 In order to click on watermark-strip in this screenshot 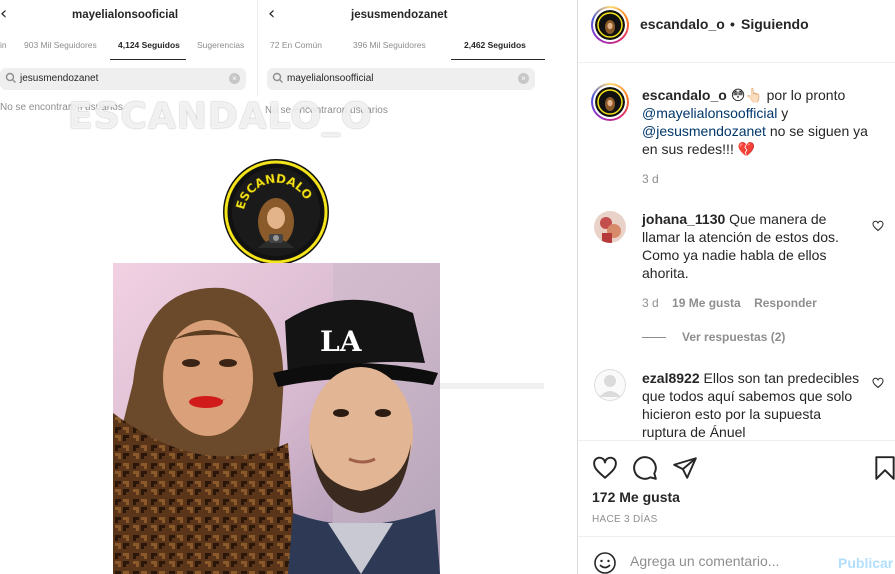, I will do `click(492, 386)`.